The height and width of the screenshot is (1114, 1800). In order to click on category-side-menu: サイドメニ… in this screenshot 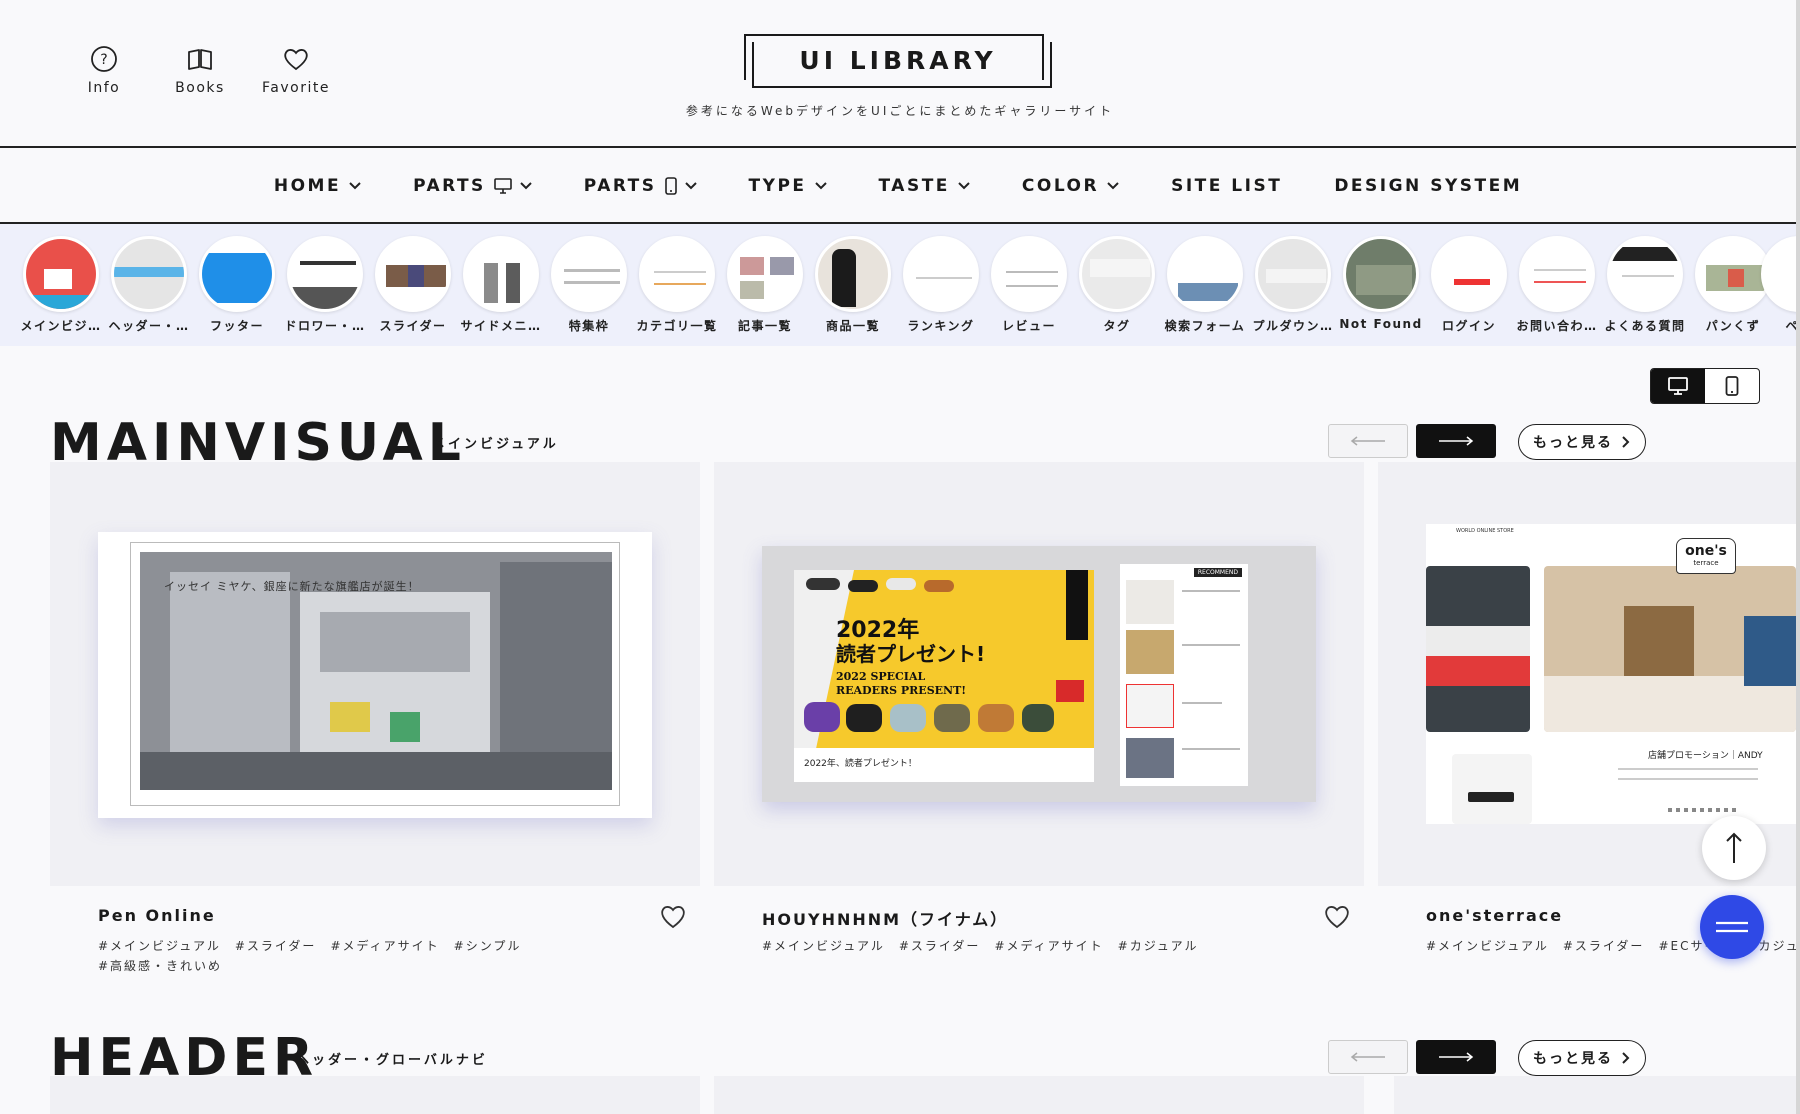, I will do `click(501, 285)`.